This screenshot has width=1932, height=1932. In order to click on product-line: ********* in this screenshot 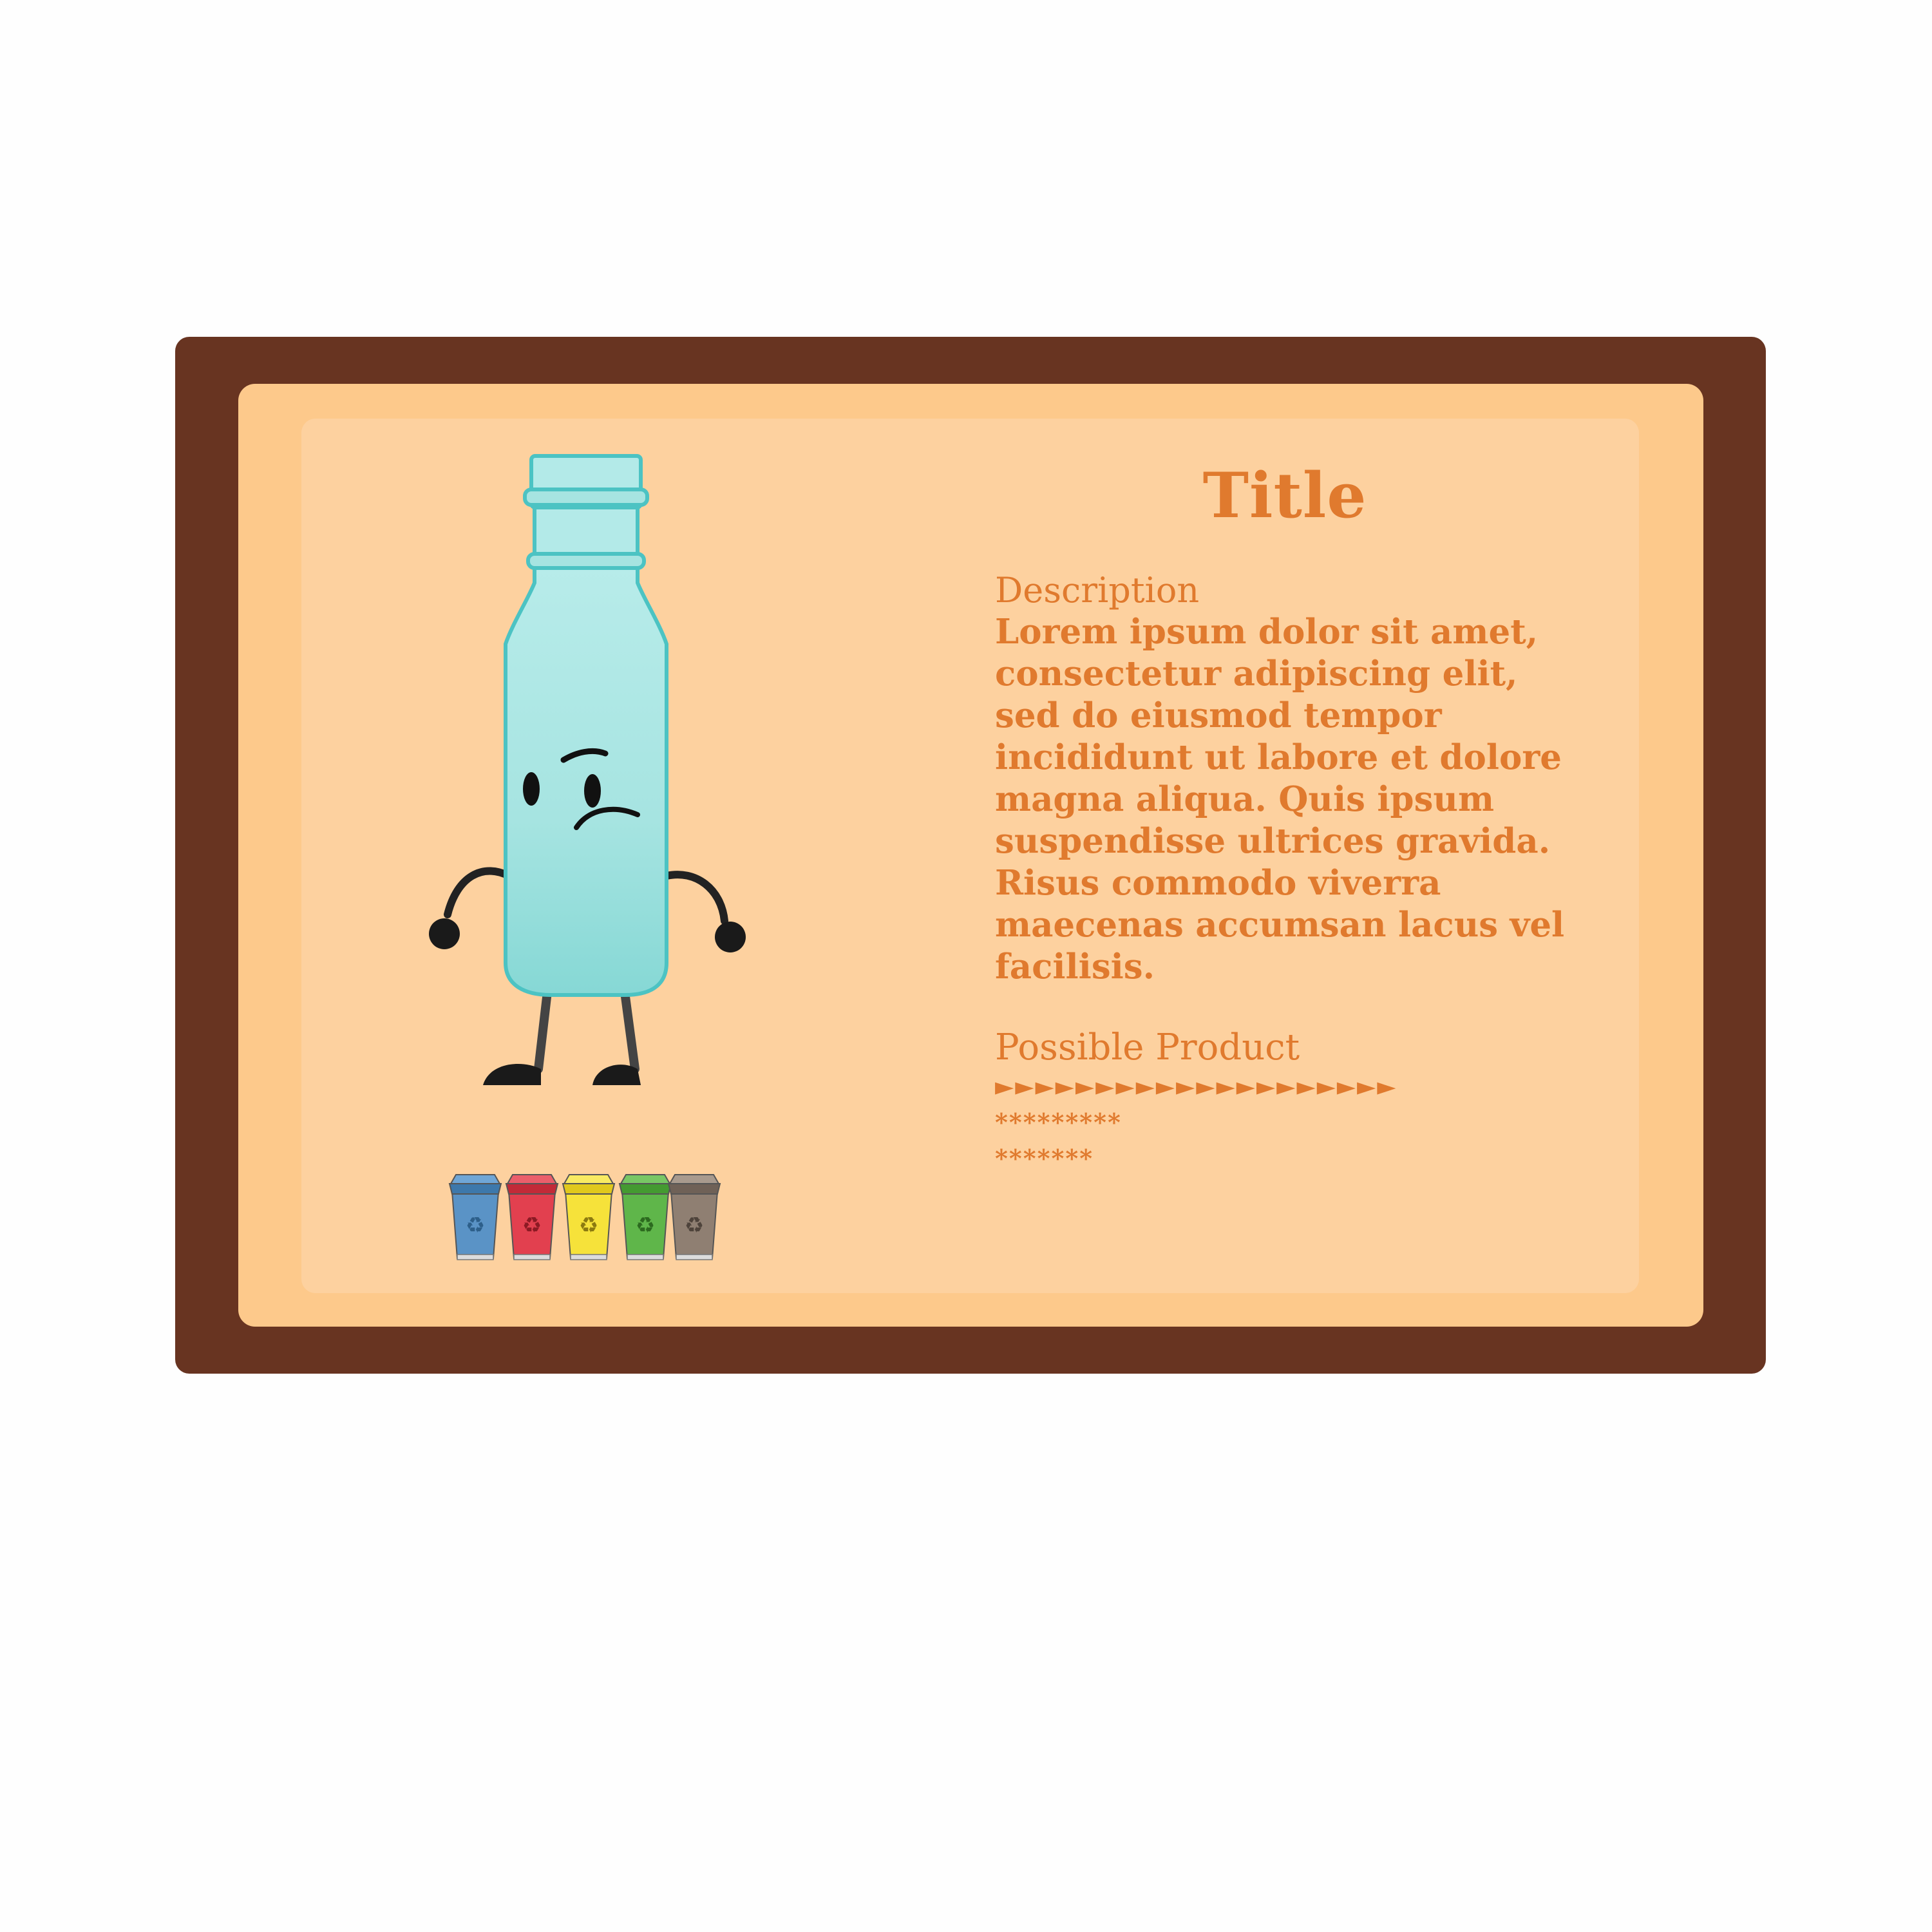, I will do `click(1059, 1123)`.